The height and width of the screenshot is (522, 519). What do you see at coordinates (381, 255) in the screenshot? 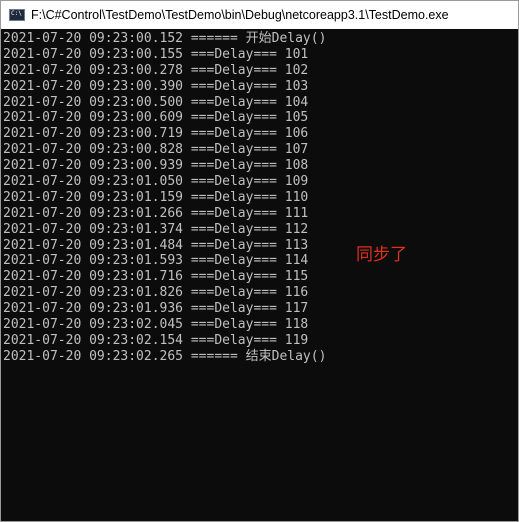
I see `sync-annotation: 同步了` at bounding box center [381, 255].